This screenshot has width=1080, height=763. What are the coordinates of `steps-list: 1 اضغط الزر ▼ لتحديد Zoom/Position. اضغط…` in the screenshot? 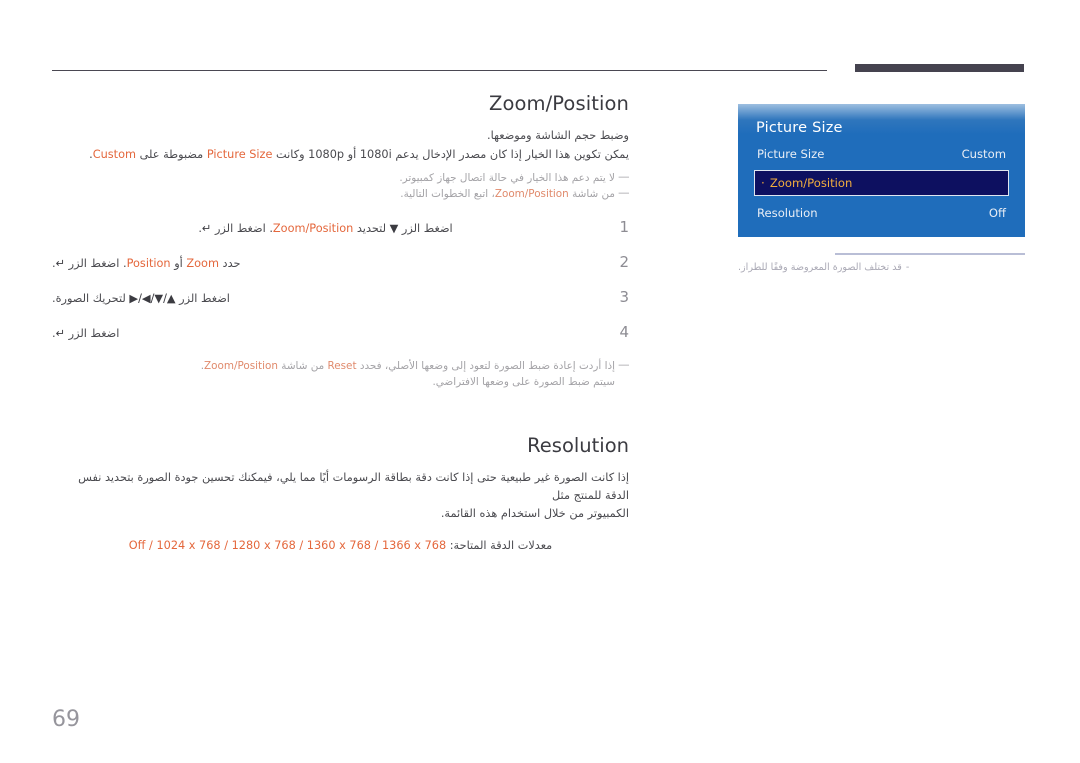 It's located at (340, 280).